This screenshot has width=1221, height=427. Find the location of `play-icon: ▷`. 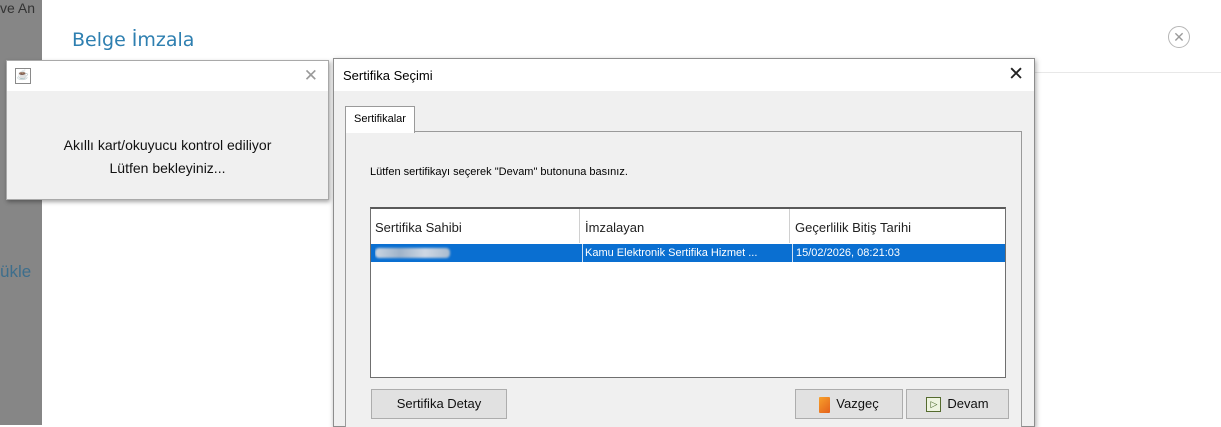

play-icon: ▷ is located at coordinates (934, 405).